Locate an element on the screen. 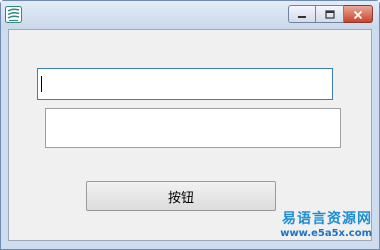 This screenshot has height=250, width=380. caption-buttons is located at coordinates (330, 14).